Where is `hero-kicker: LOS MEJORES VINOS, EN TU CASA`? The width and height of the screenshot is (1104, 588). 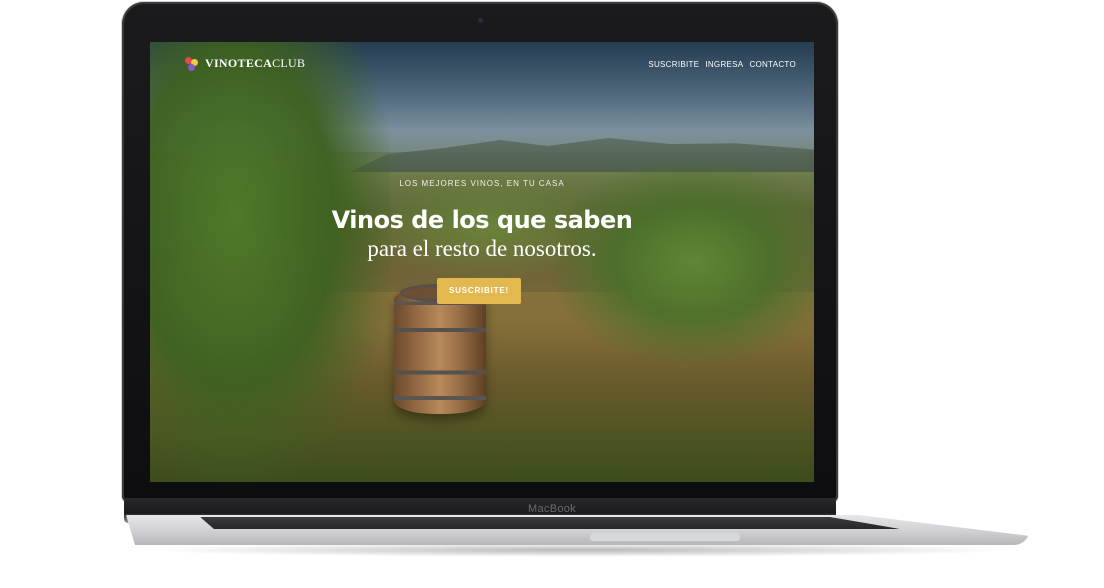
hero-kicker: LOS MEJORES VINOS, EN TU CASA is located at coordinates (482, 183).